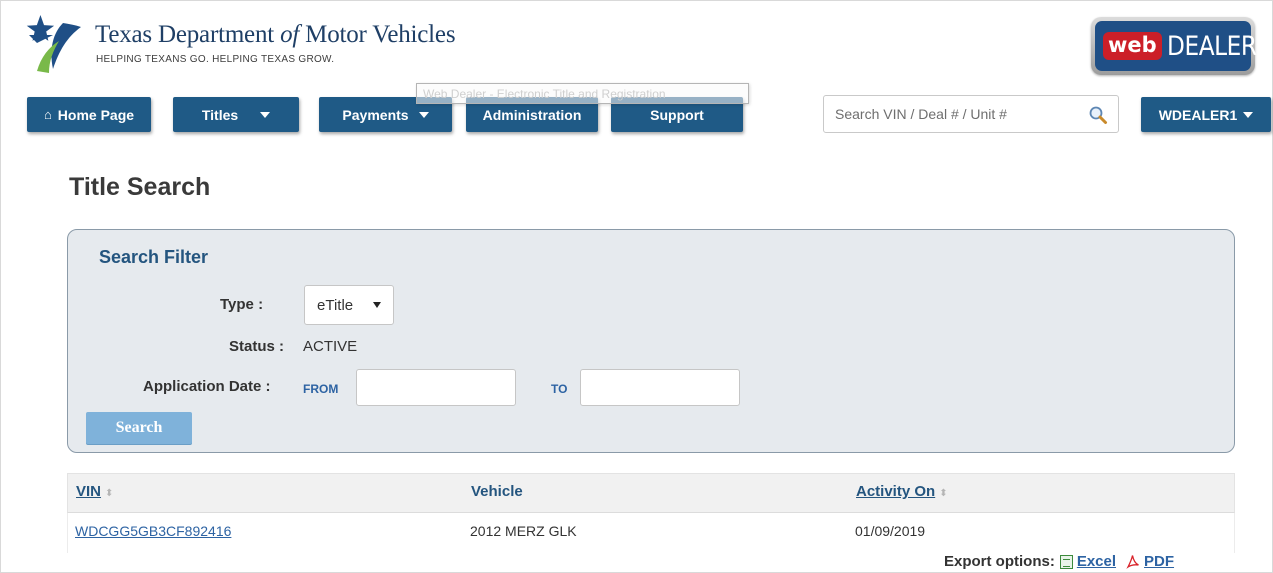 The width and height of the screenshot is (1273, 573). What do you see at coordinates (1159, 561) in the screenshot?
I see `export-pdf-link: PDF` at bounding box center [1159, 561].